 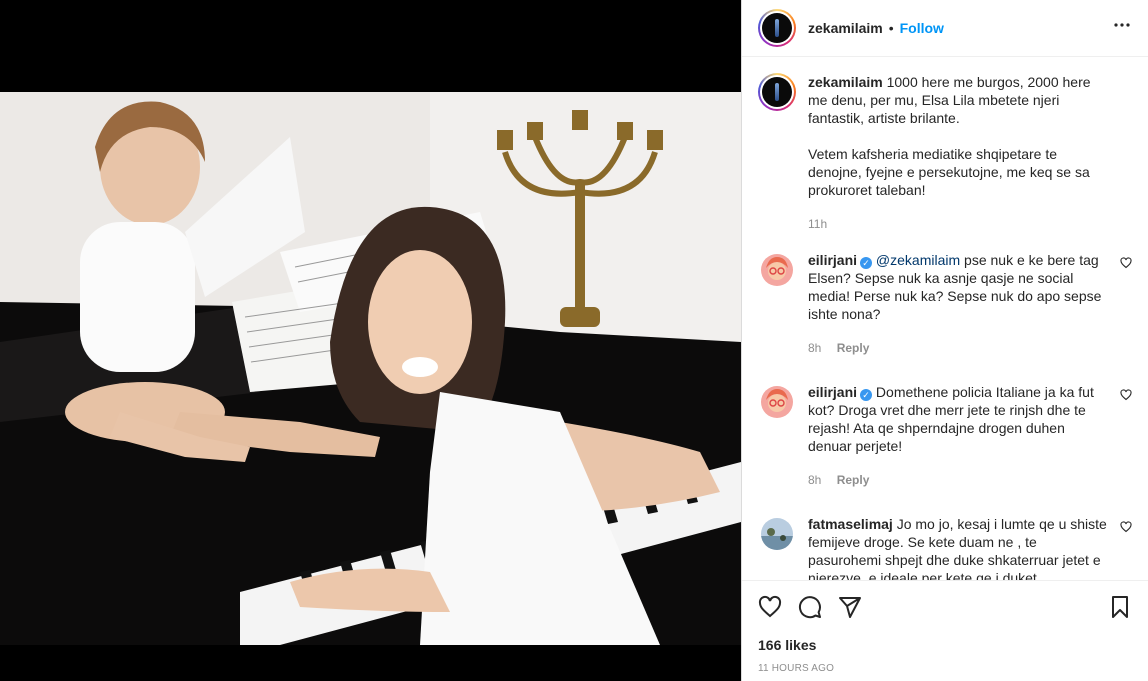 I want to click on caption-time: 11h, so click(x=958, y=224).